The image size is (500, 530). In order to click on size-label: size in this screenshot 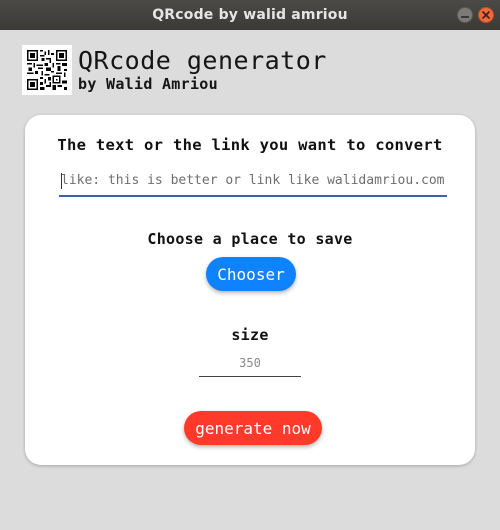, I will do `click(250, 335)`.